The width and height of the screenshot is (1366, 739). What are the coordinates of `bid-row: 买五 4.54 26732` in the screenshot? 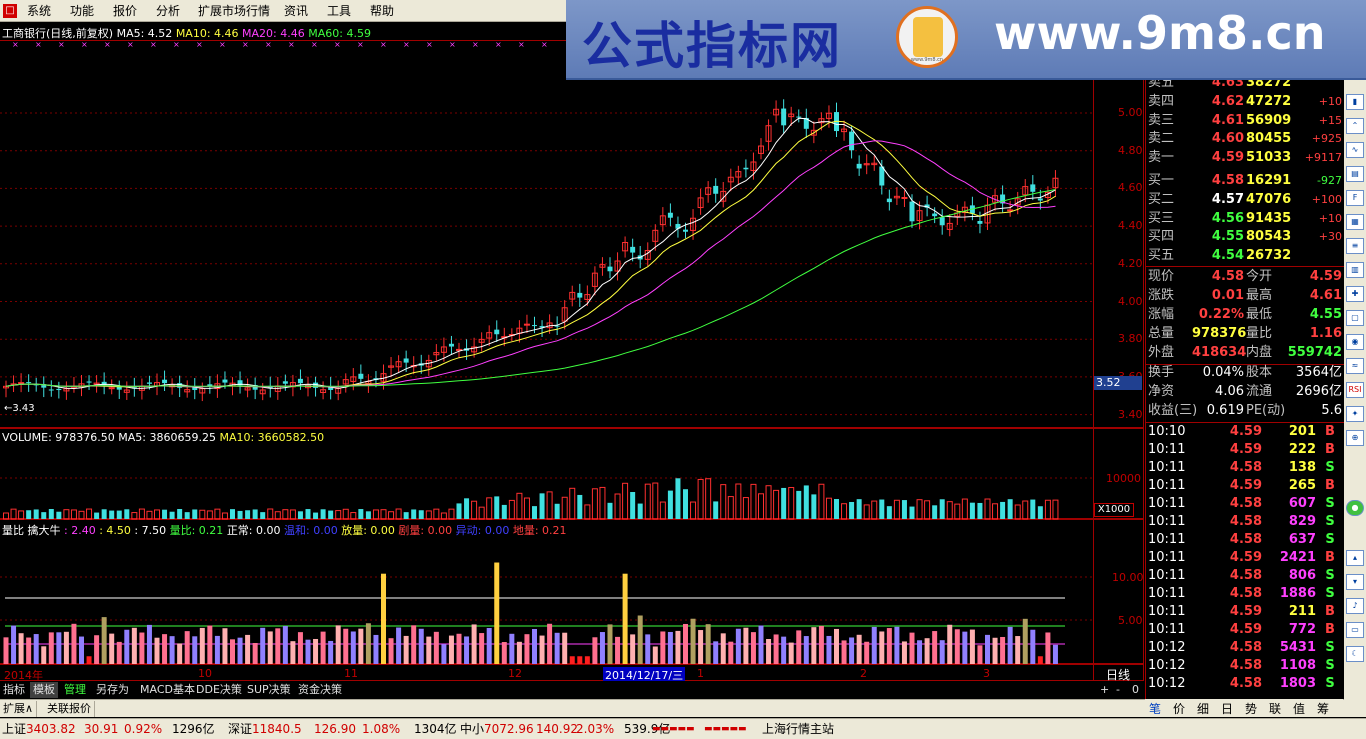 It's located at (1245, 256).